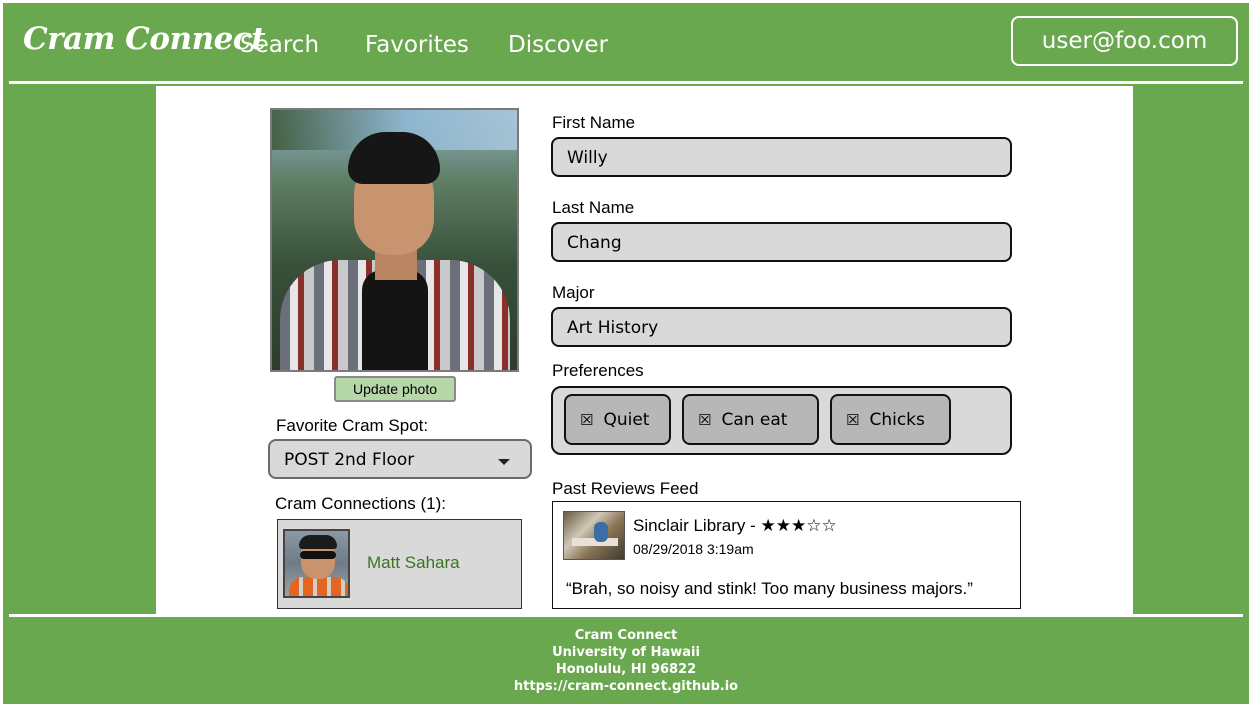  I want to click on connection-card: Matt Sahara, so click(399, 564).